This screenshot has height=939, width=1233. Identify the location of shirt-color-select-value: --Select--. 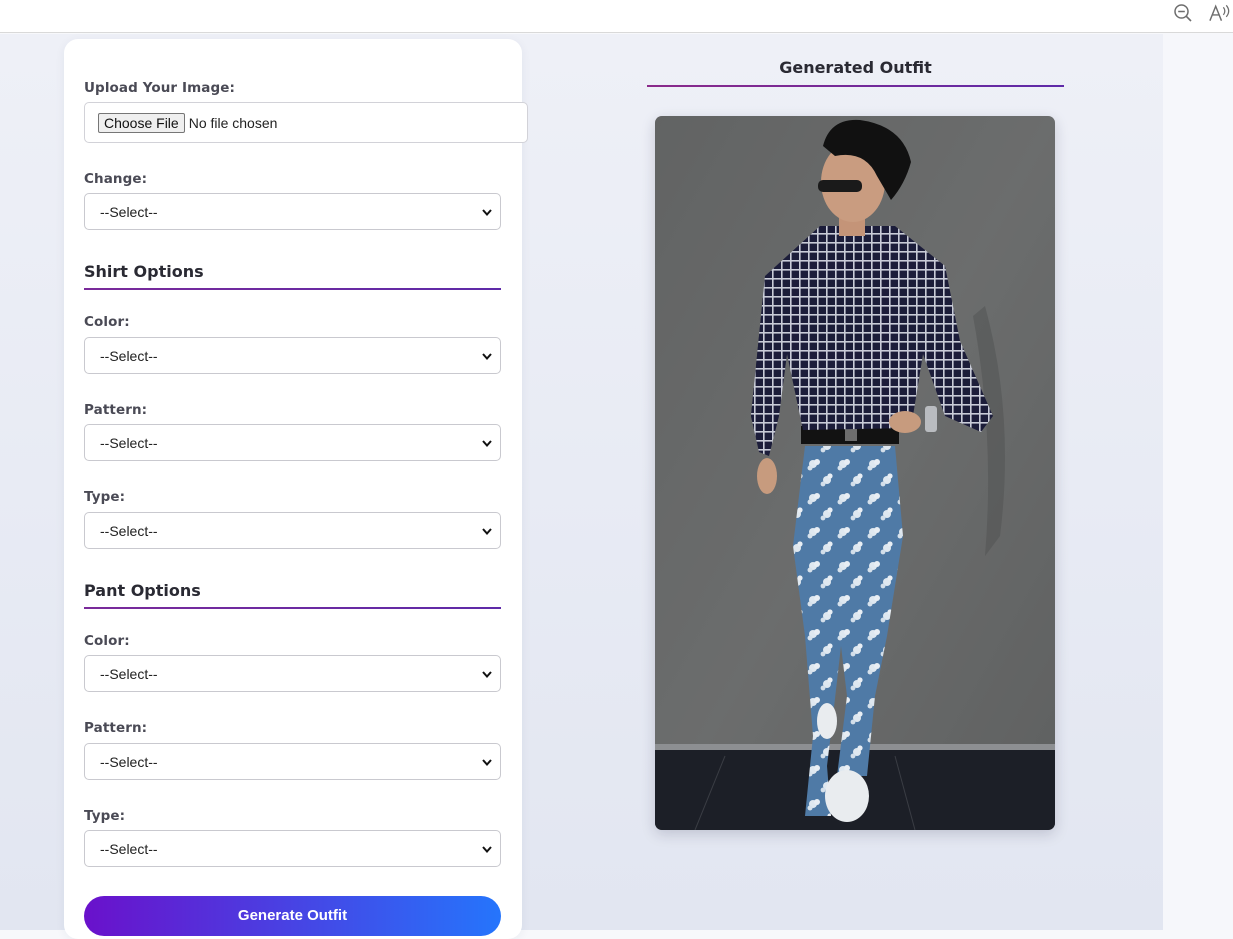
(129, 355).